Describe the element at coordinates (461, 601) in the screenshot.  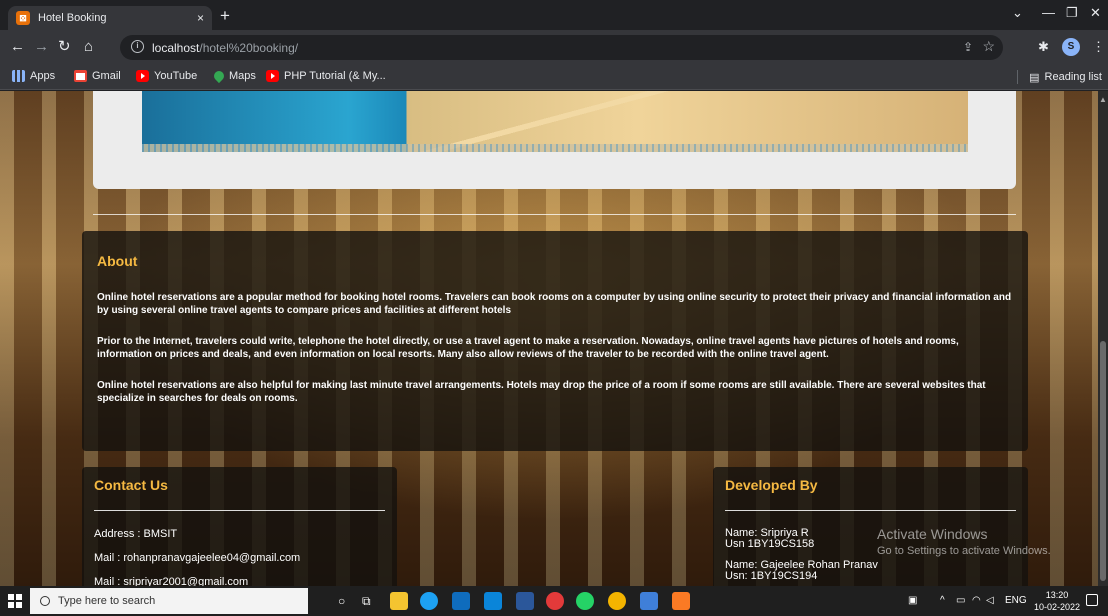
I see `store-icon` at that location.